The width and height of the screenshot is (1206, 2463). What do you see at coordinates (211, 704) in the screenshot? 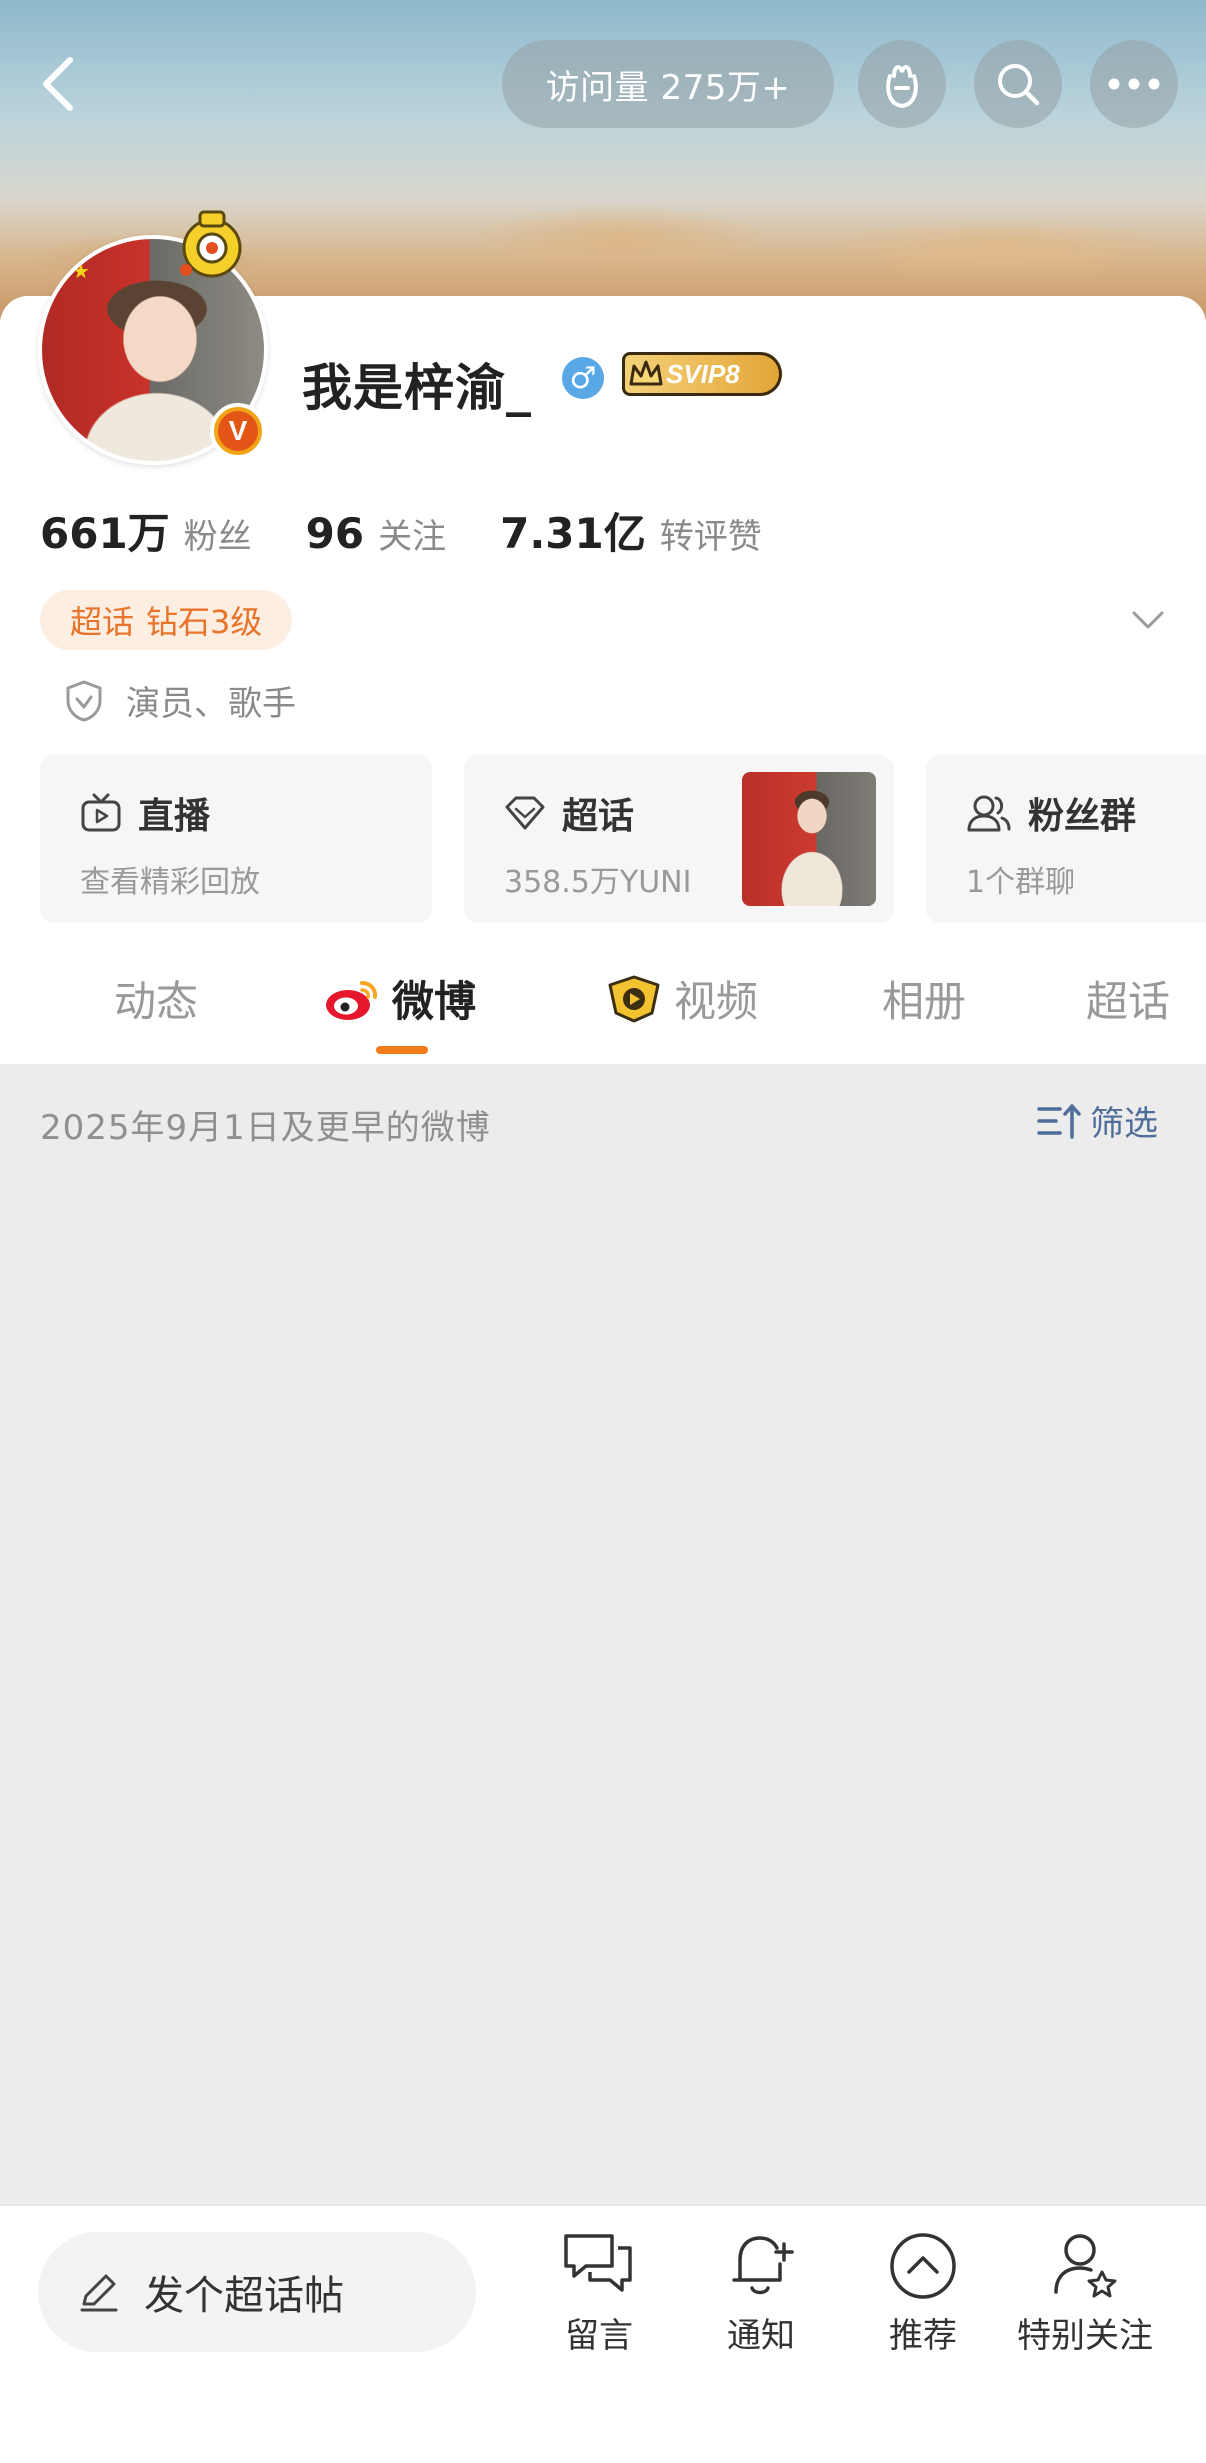
I see `role-text: 演员、歌手` at bounding box center [211, 704].